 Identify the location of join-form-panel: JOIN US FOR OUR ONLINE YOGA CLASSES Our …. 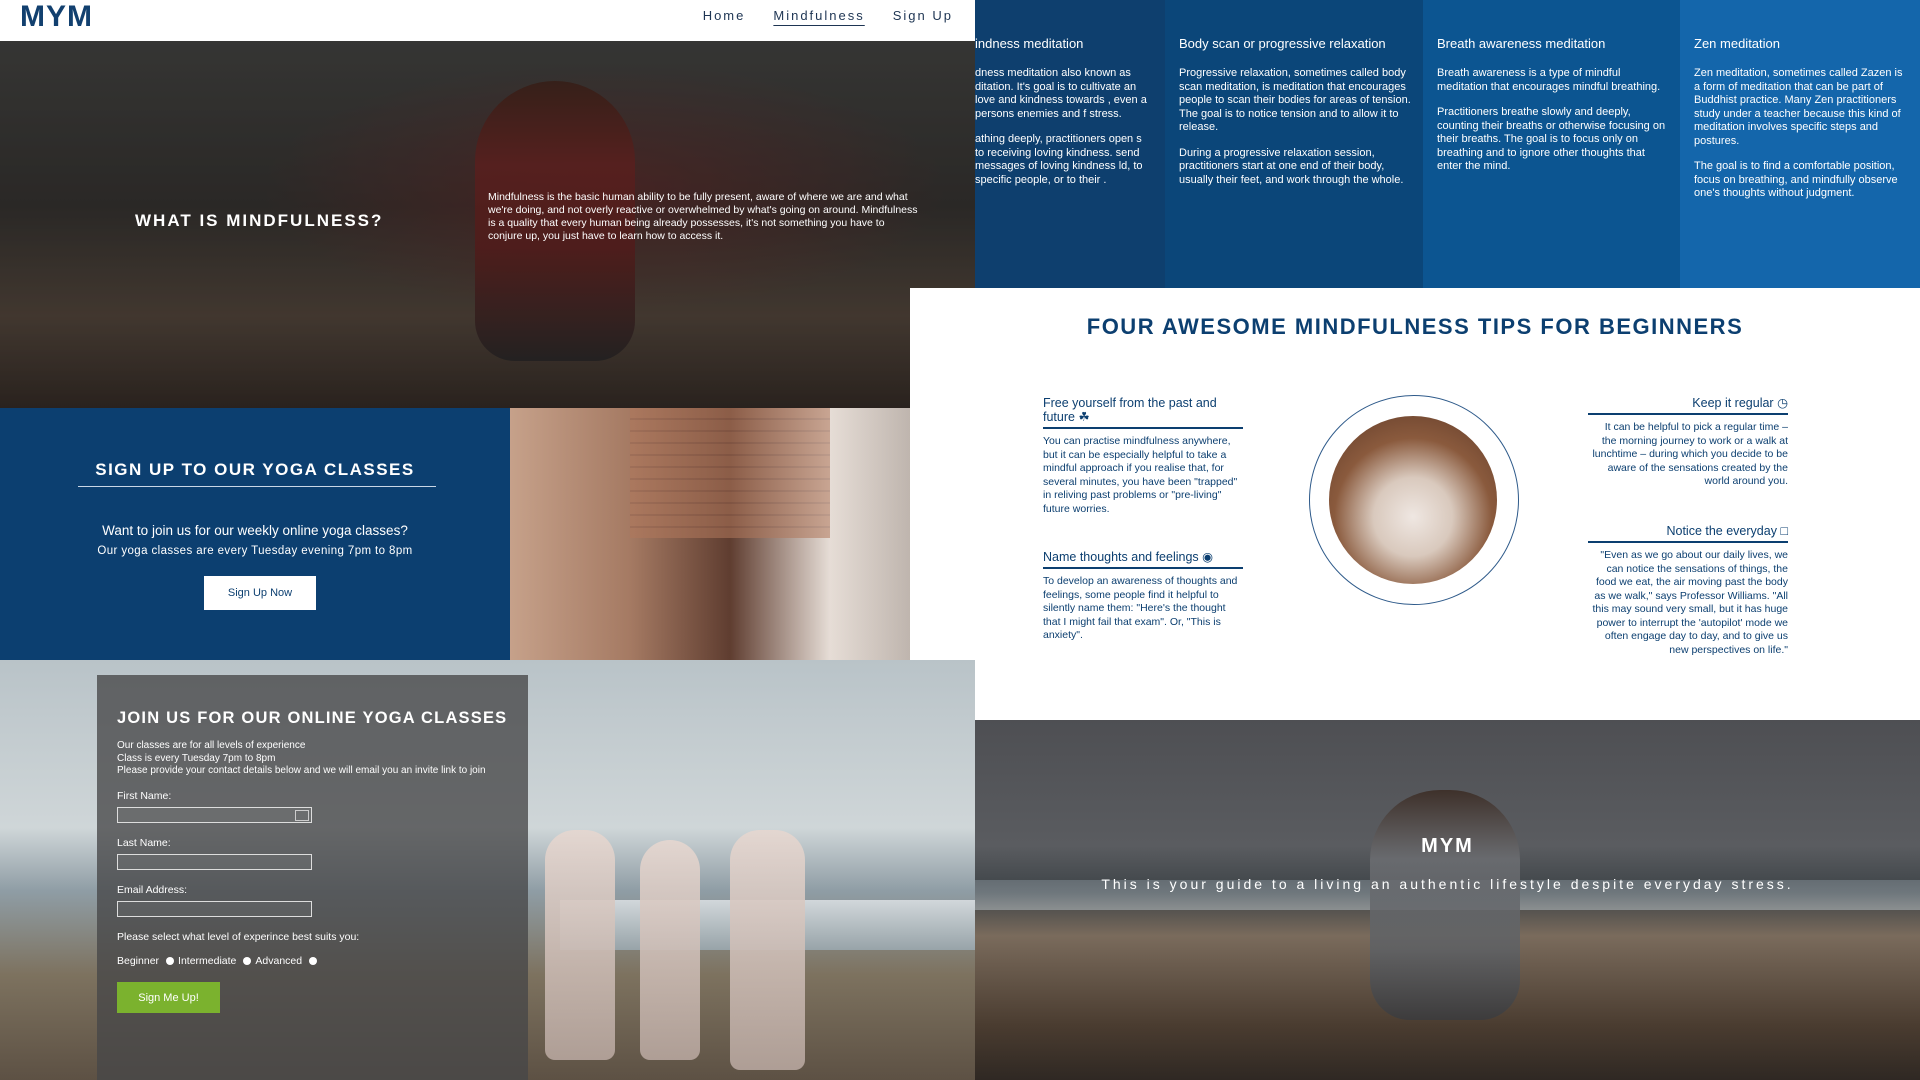
(312, 877).